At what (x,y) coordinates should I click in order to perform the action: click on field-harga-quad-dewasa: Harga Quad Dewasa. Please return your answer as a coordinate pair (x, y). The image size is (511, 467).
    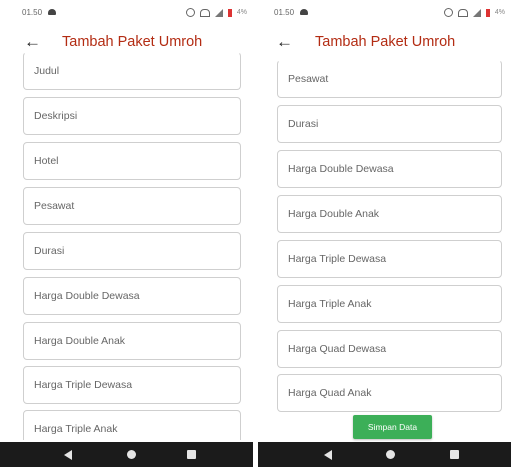
    Looking at the image, I should click on (389, 349).